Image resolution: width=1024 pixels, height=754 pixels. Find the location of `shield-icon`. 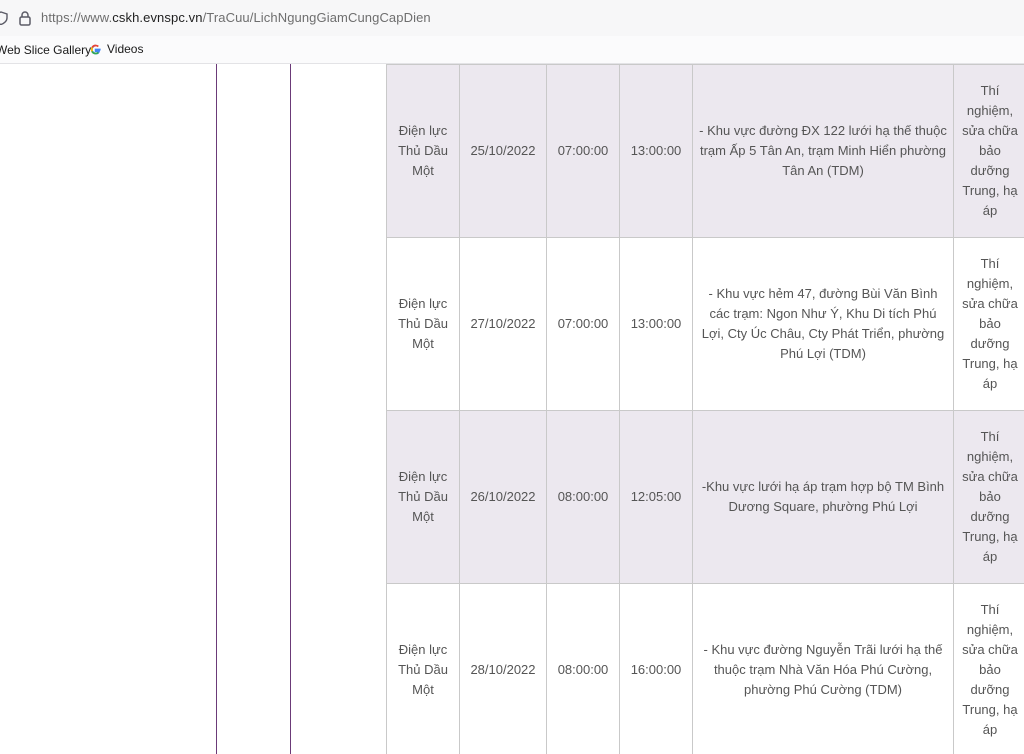

shield-icon is located at coordinates (4, 18).